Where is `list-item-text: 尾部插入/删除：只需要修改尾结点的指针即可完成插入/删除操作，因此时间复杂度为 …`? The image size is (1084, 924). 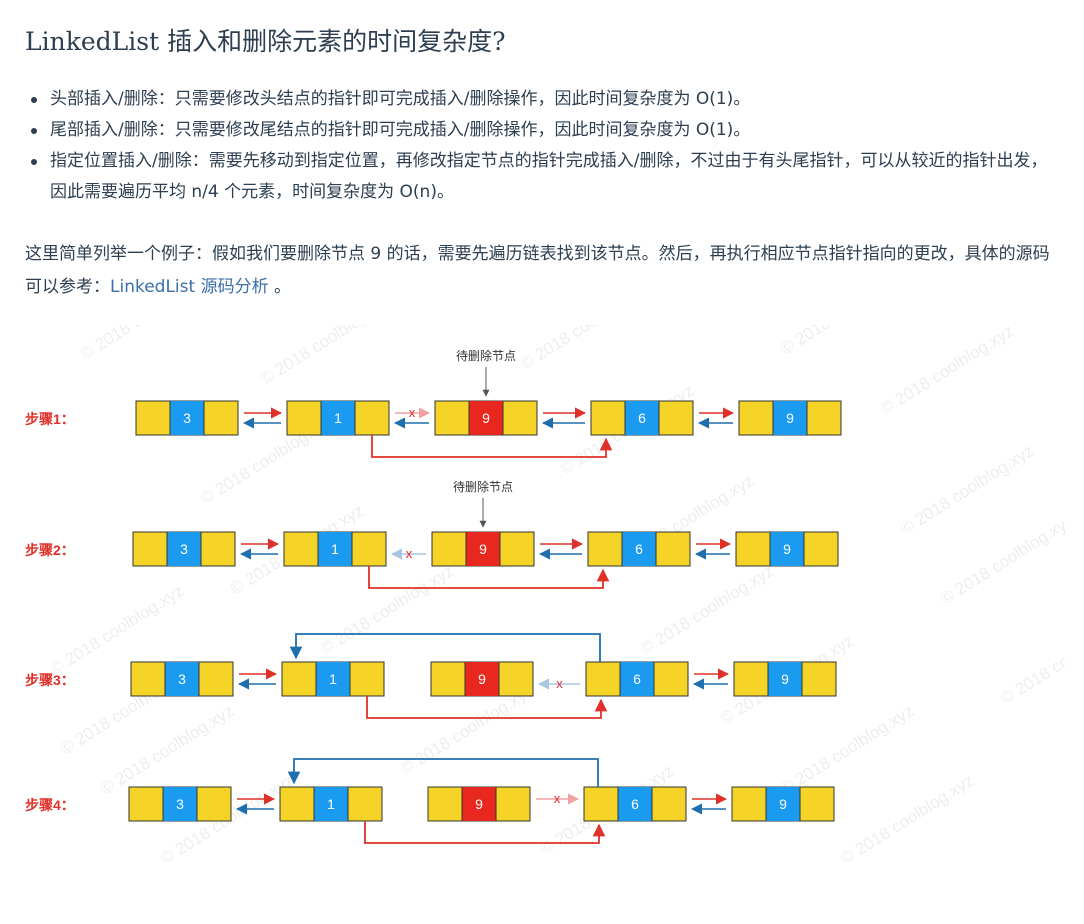 list-item-text: 尾部插入/删除：只需要修改尾结点的指针即可完成插入/删除操作，因此时间复杂度为 … is located at coordinates (400, 130).